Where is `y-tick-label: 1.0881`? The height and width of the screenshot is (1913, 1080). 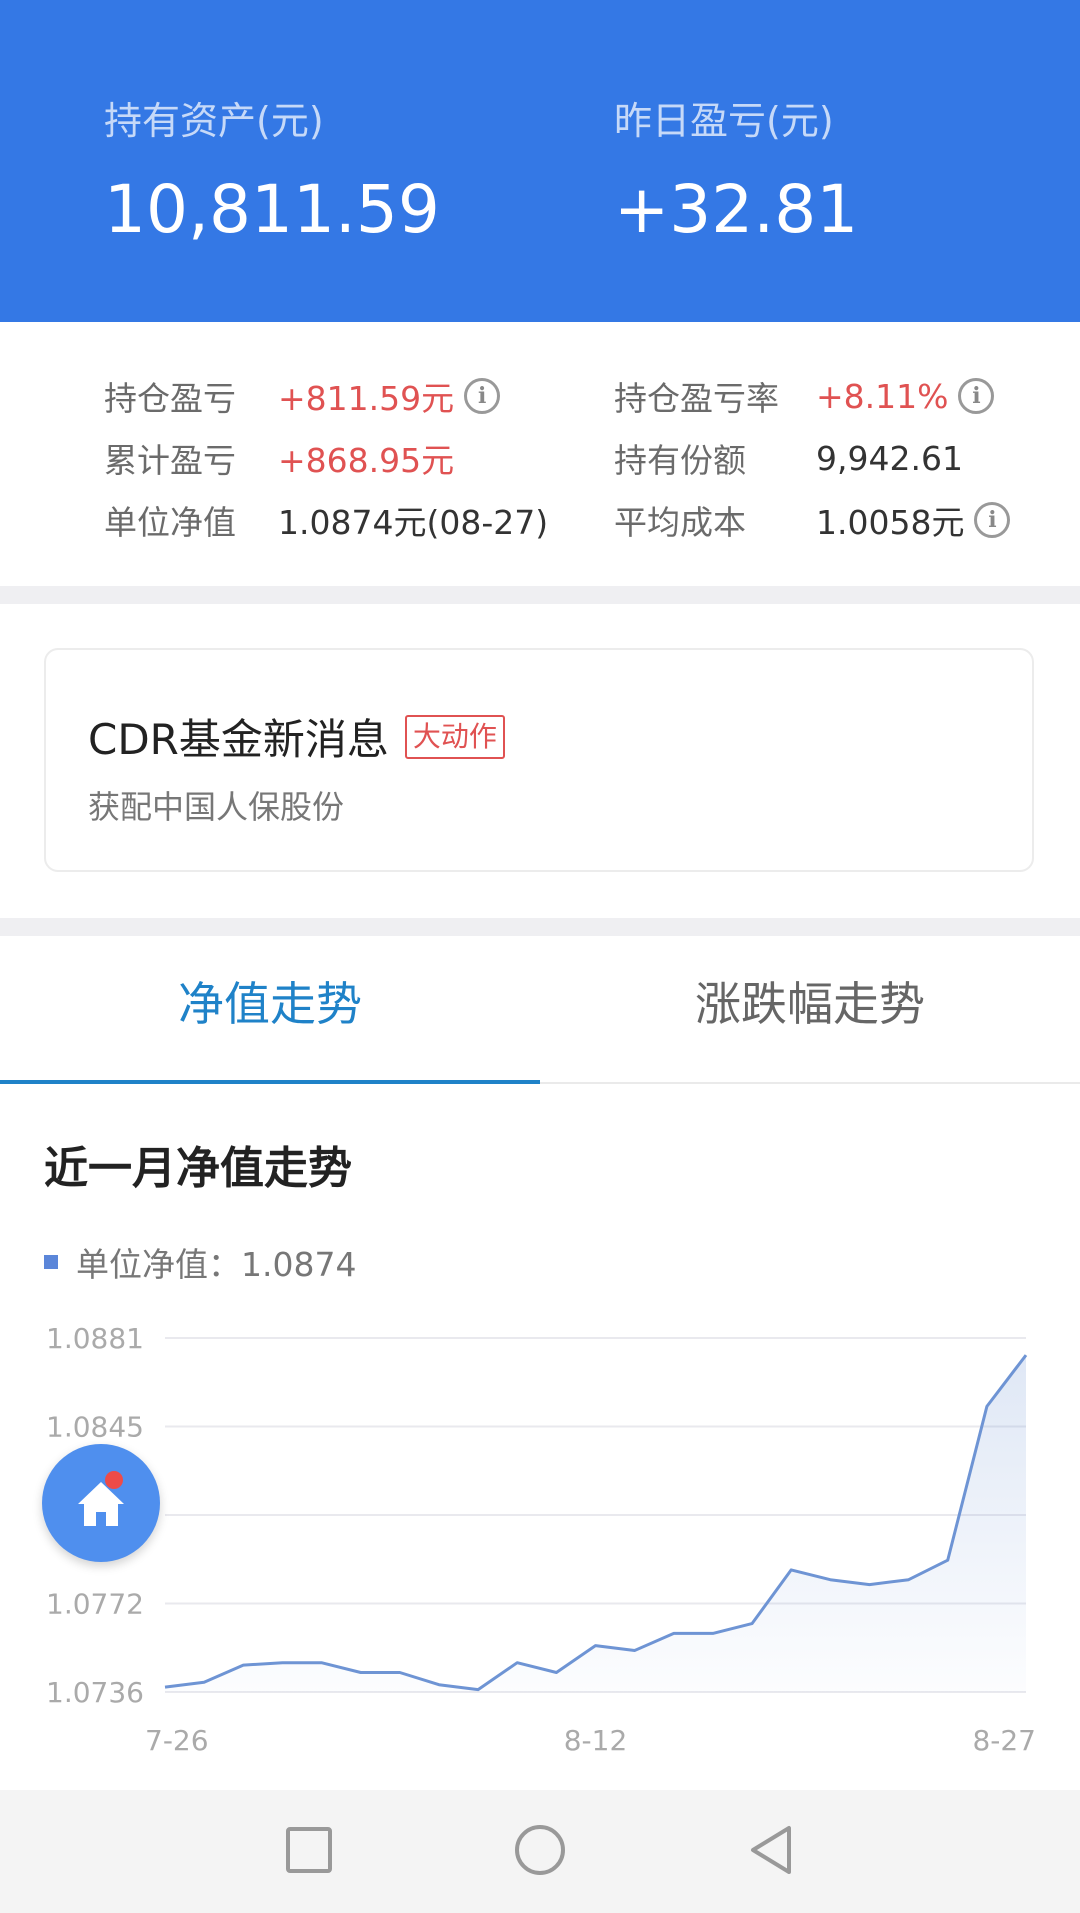 y-tick-label: 1.0881 is located at coordinates (95, 1338).